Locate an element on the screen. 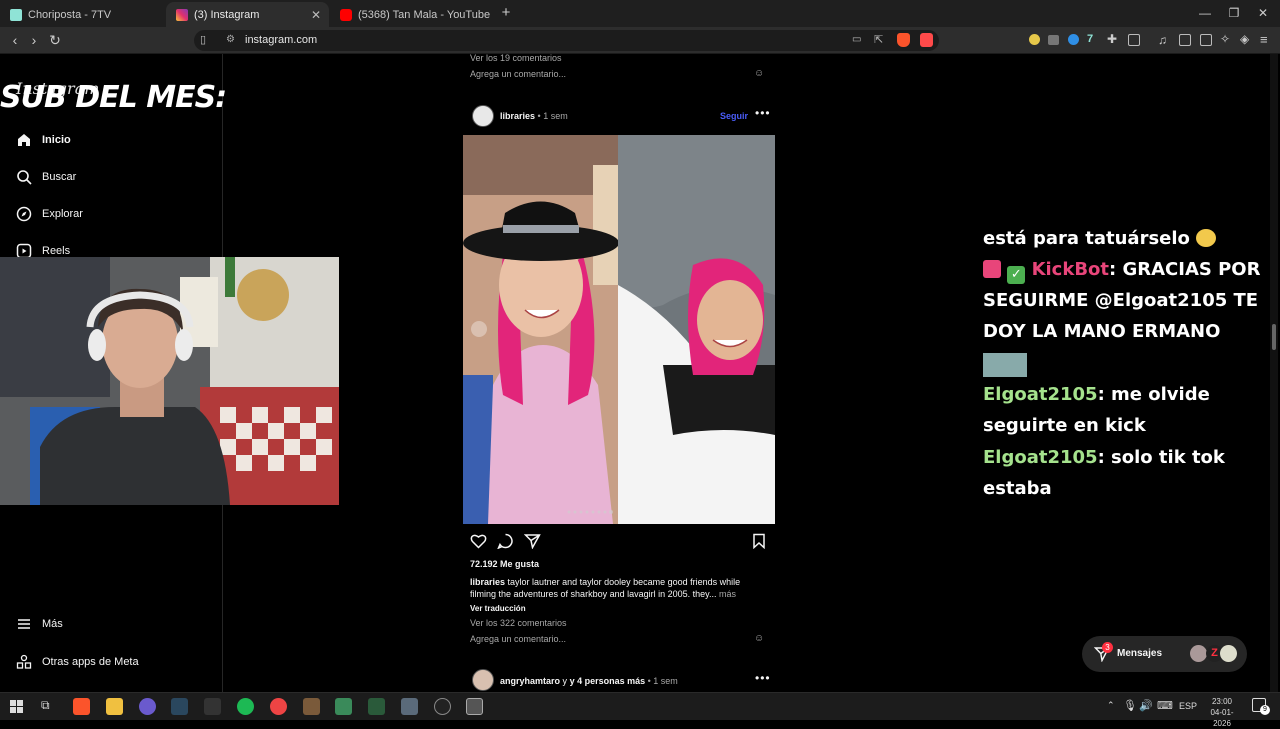 This screenshot has height=729, width=1280. clock-time: 23:00 is located at coordinates (1222, 701).